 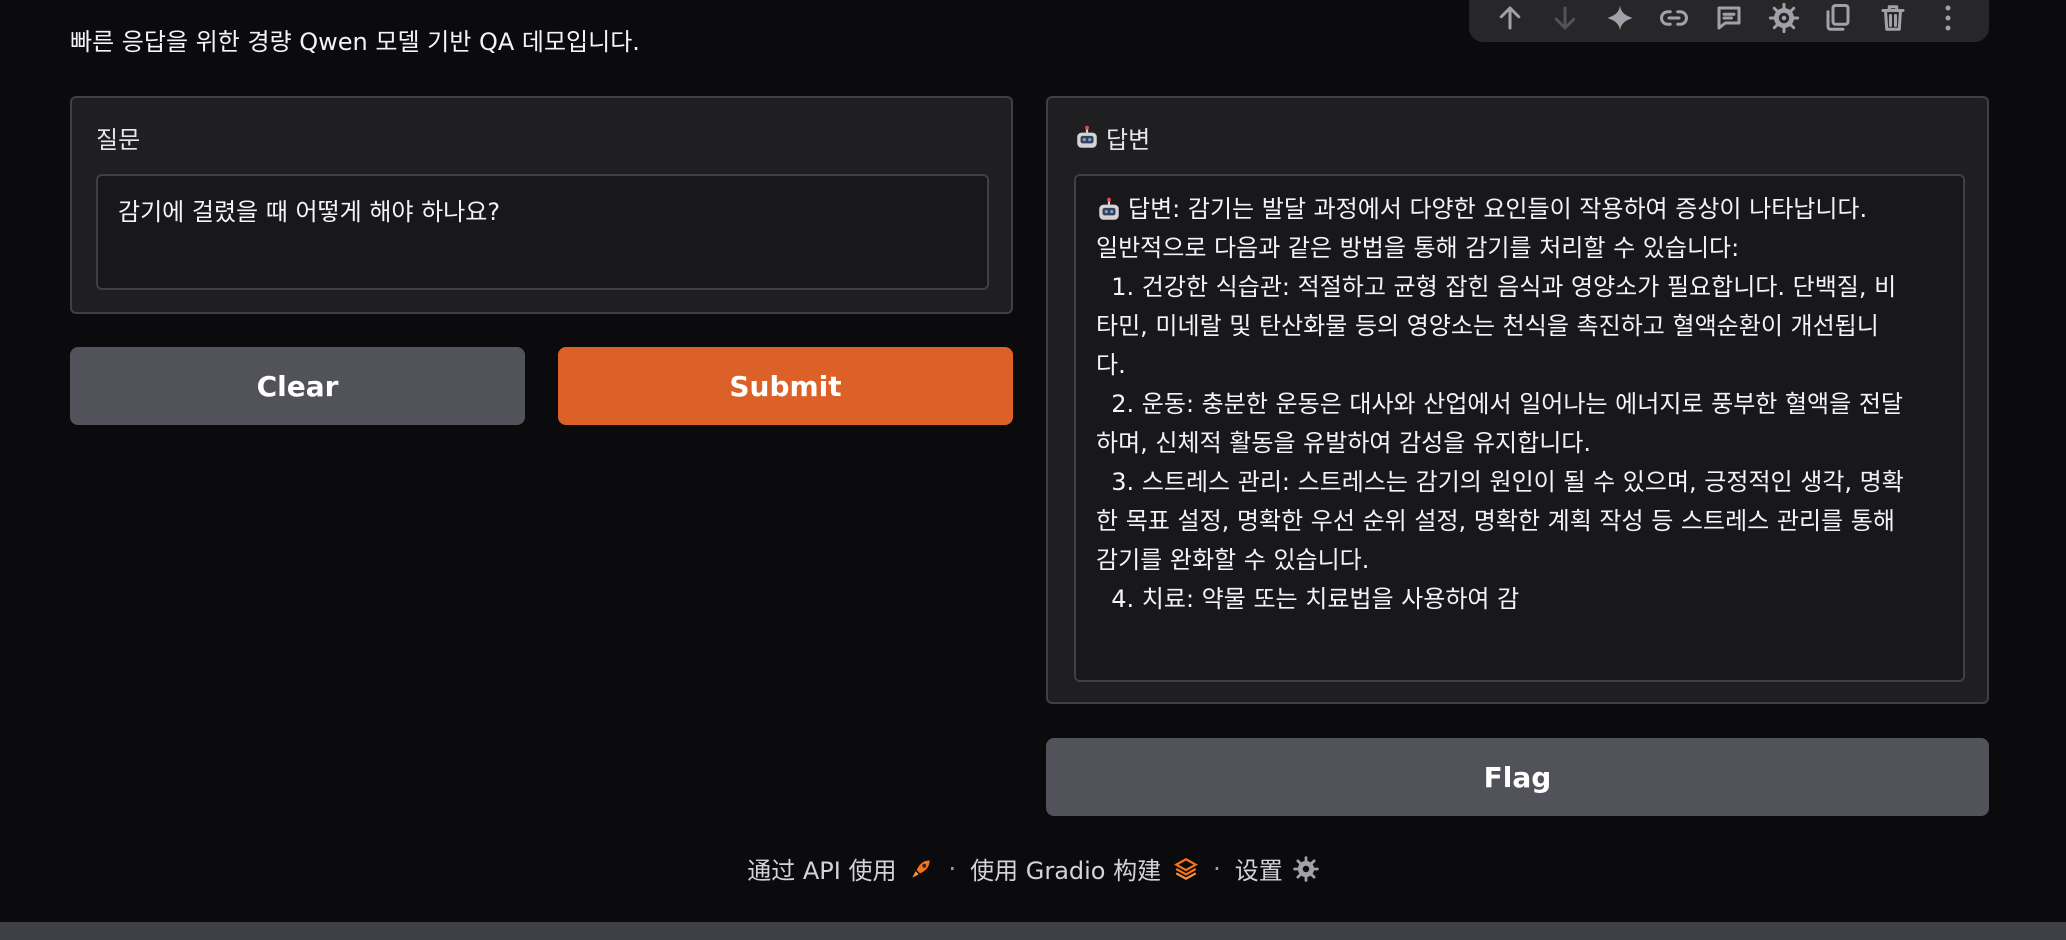 I want to click on question-input: 감기에 걸렸을 때 어떻게 해야 하나요?, so click(x=542, y=232).